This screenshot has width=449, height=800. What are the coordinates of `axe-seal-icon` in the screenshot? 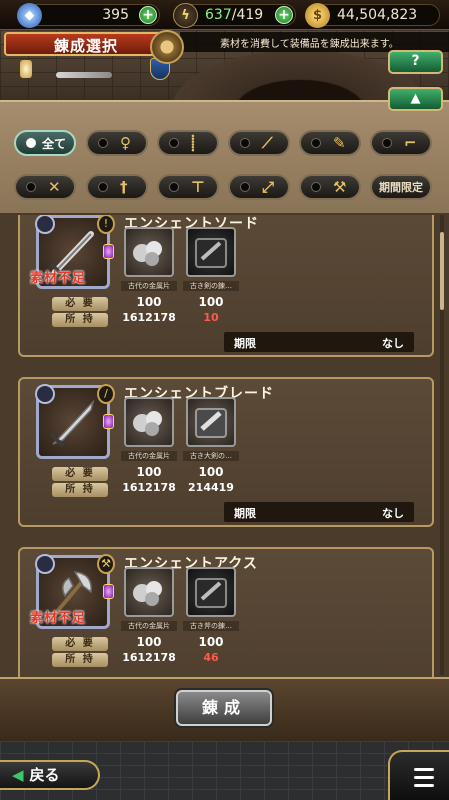 It's located at (211, 593).